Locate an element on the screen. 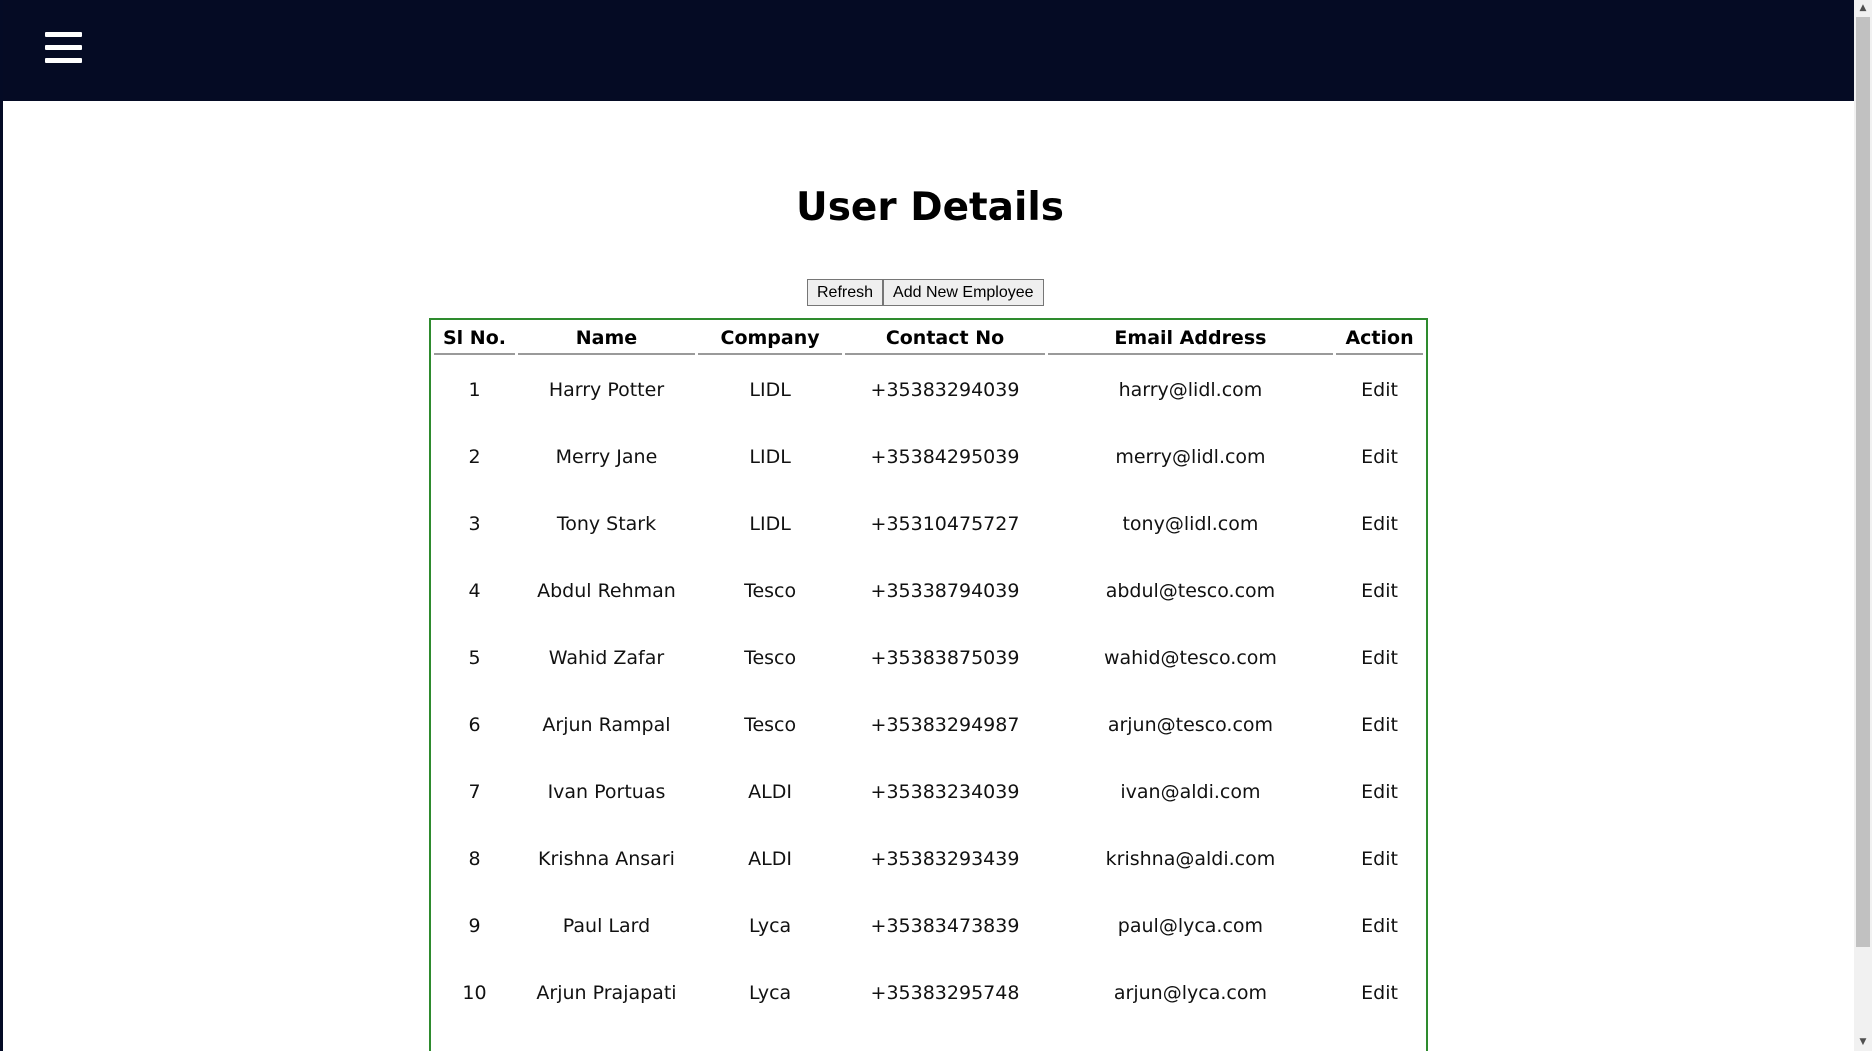 The width and height of the screenshot is (1872, 1051). cell-contact-no: +35383294987 is located at coordinates (945, 725).